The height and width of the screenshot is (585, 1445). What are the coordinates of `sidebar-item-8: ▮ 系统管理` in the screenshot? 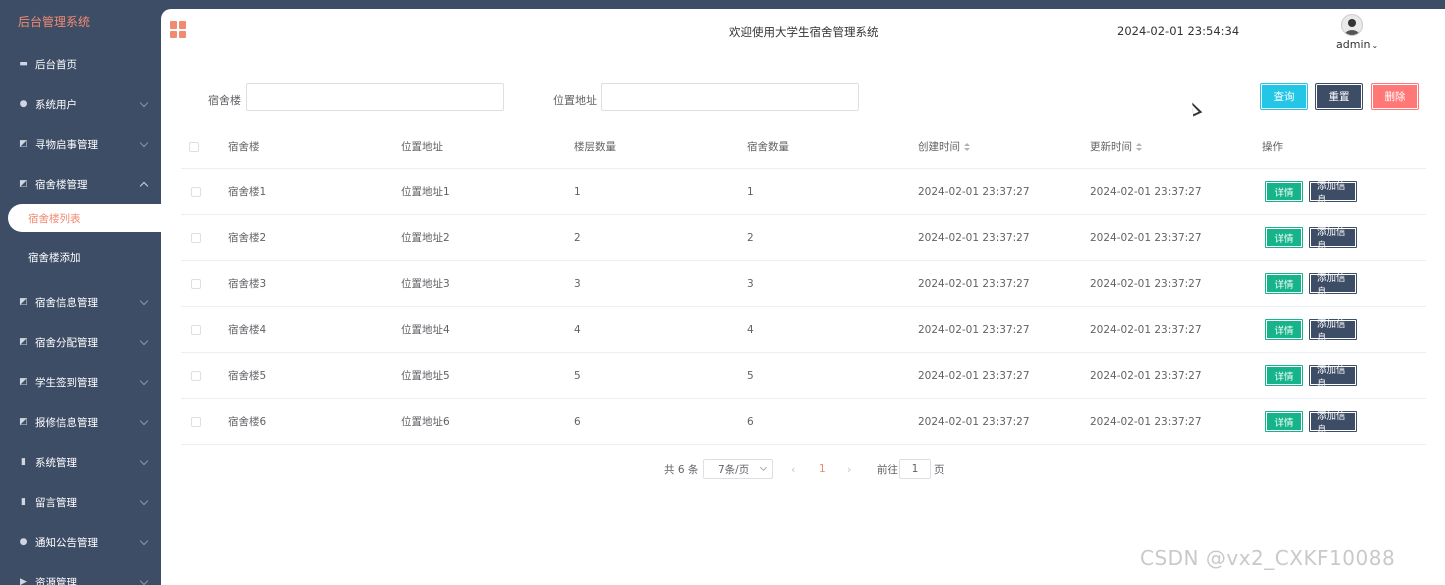 It's located at (80, 462).